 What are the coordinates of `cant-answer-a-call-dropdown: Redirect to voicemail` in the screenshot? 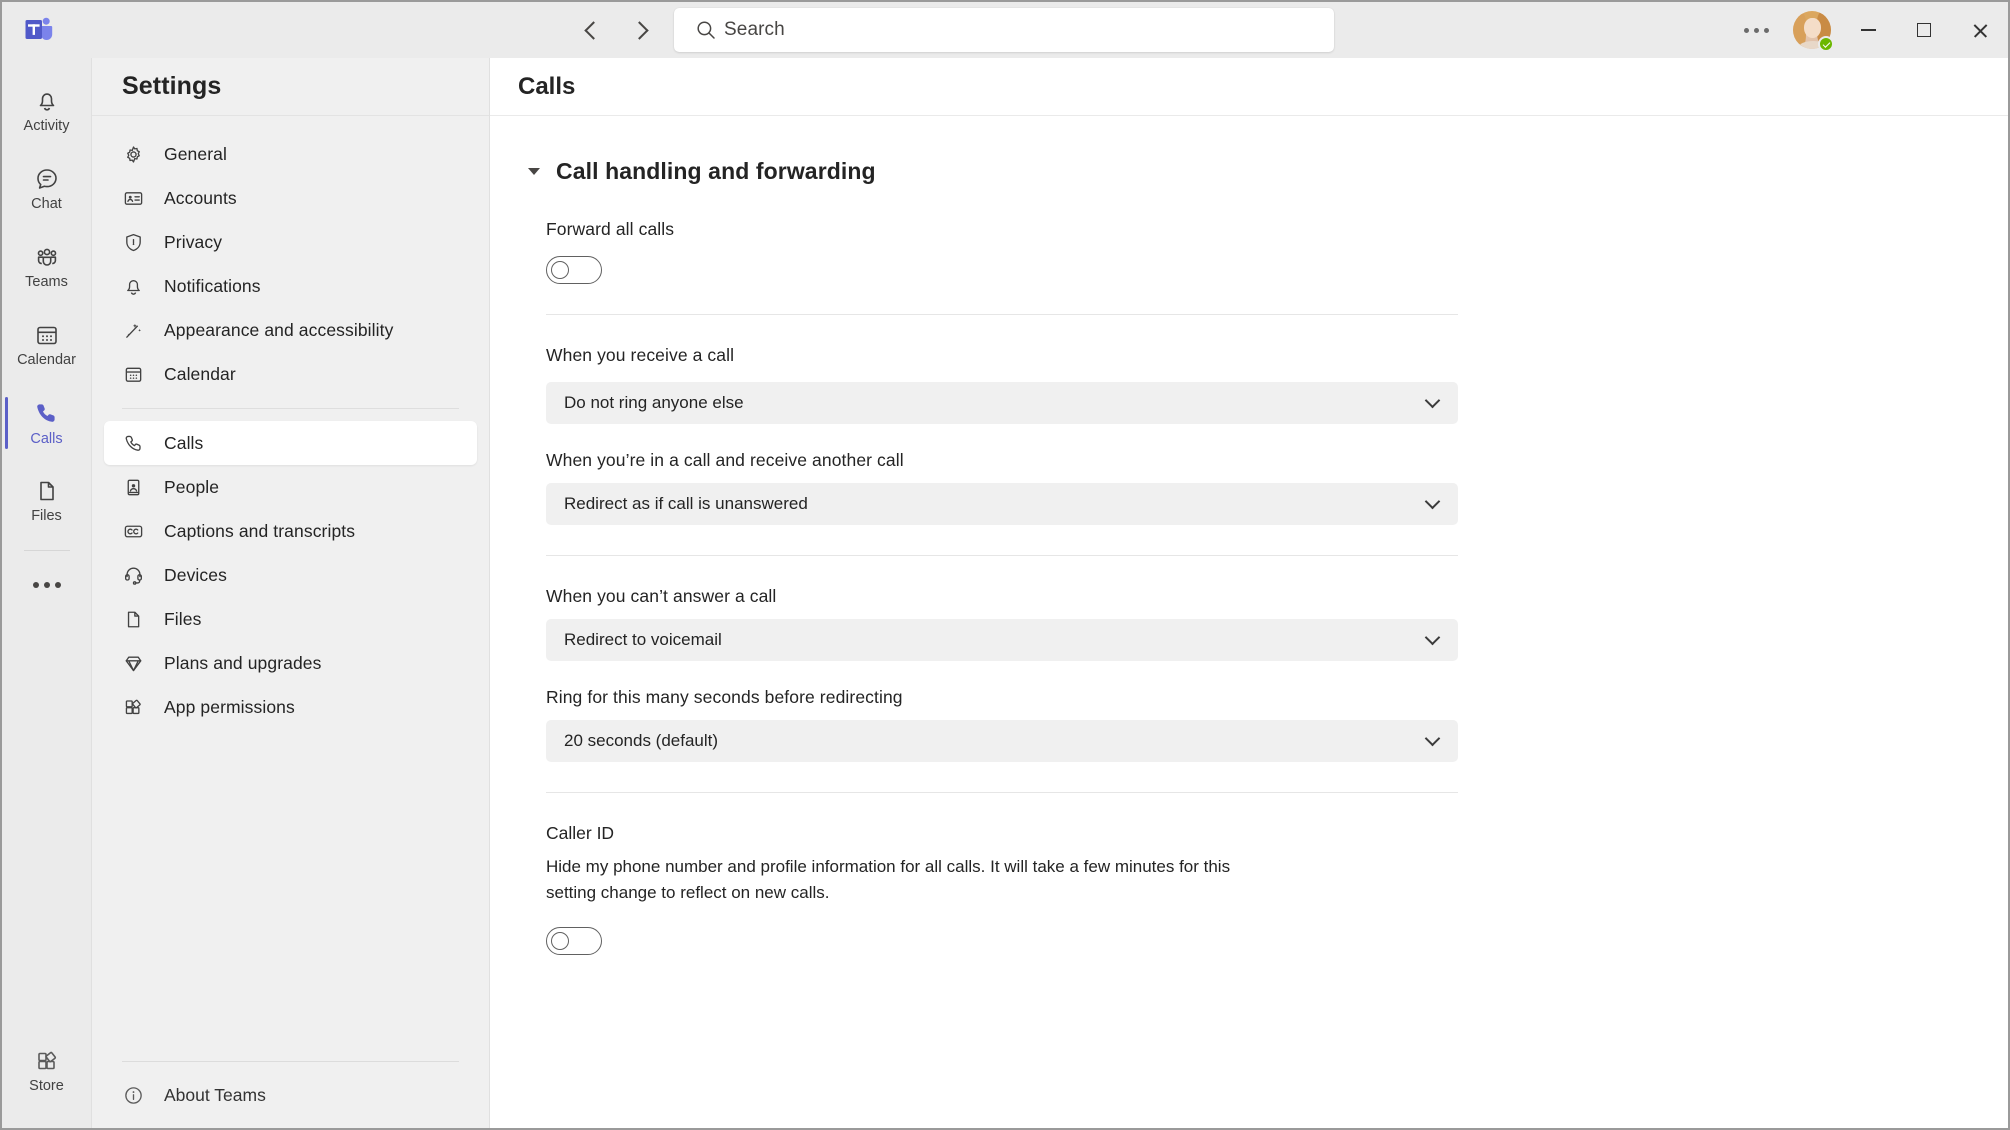 It's located at (1002, 640).